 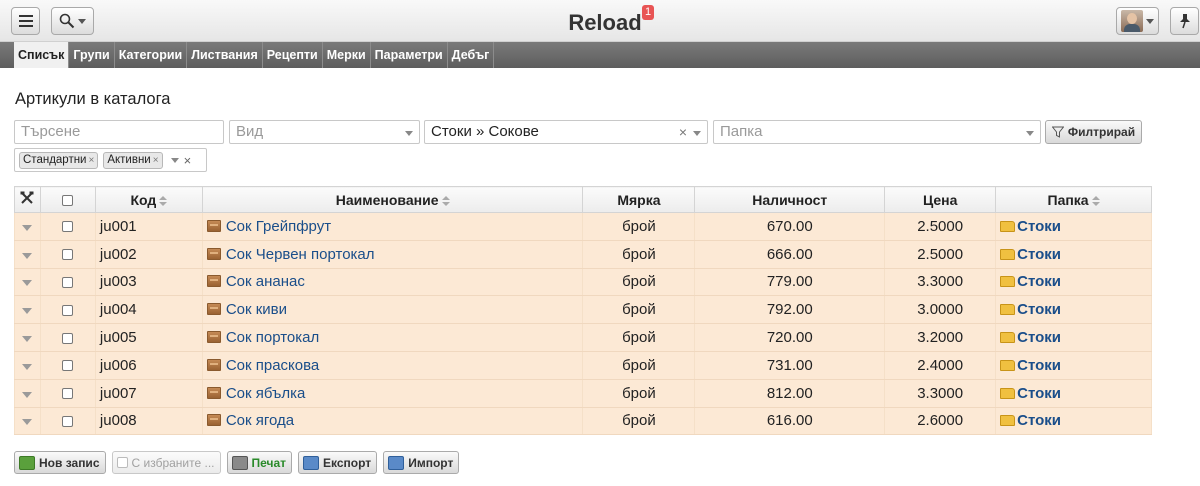 What do you see at coordinates (225, 55) in the screenshot?
I see `tab-listings: Листвания` at bounding box center [225, 55].